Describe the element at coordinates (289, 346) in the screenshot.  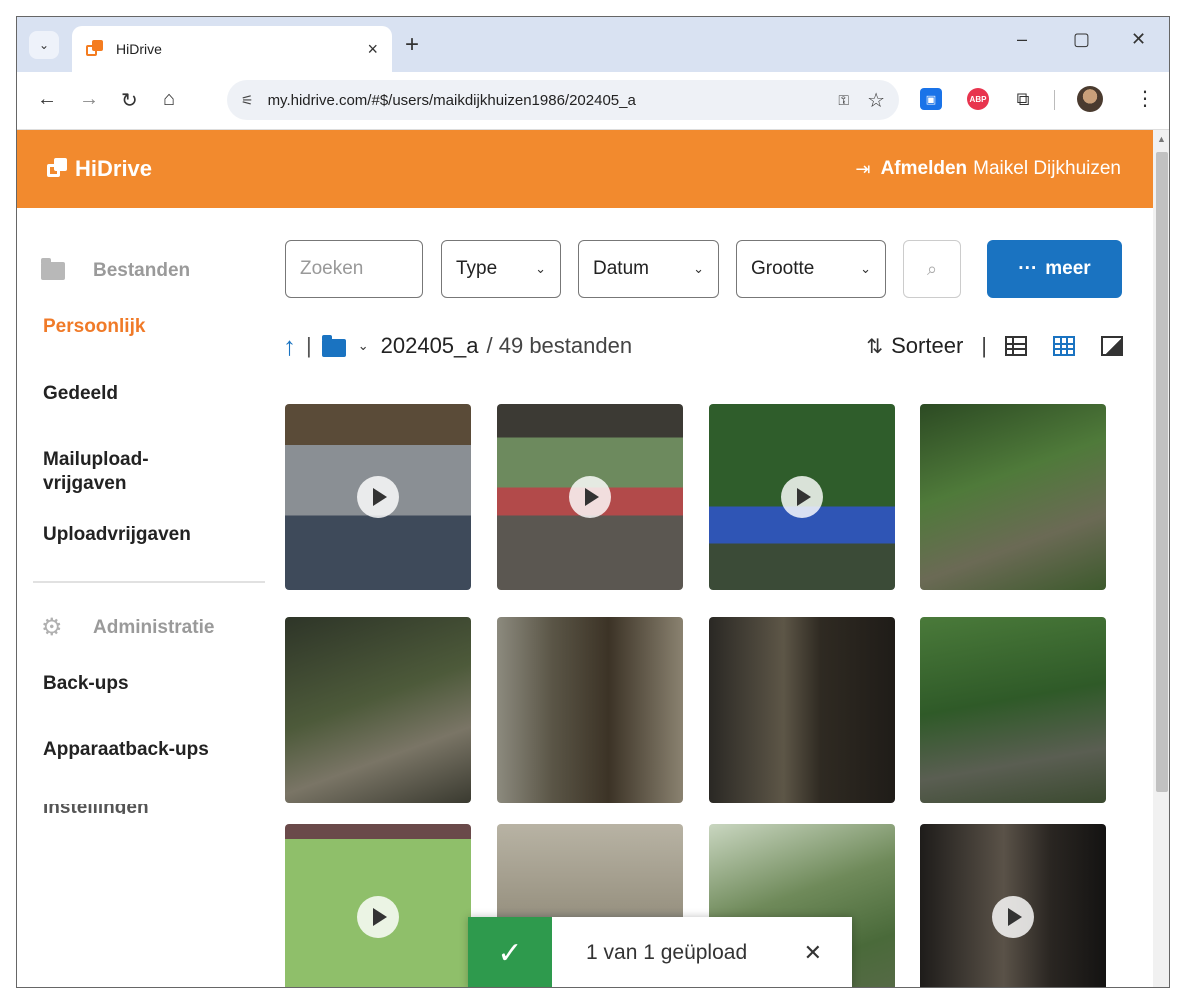
I see `parent-folder-icon: ↑` at that location.